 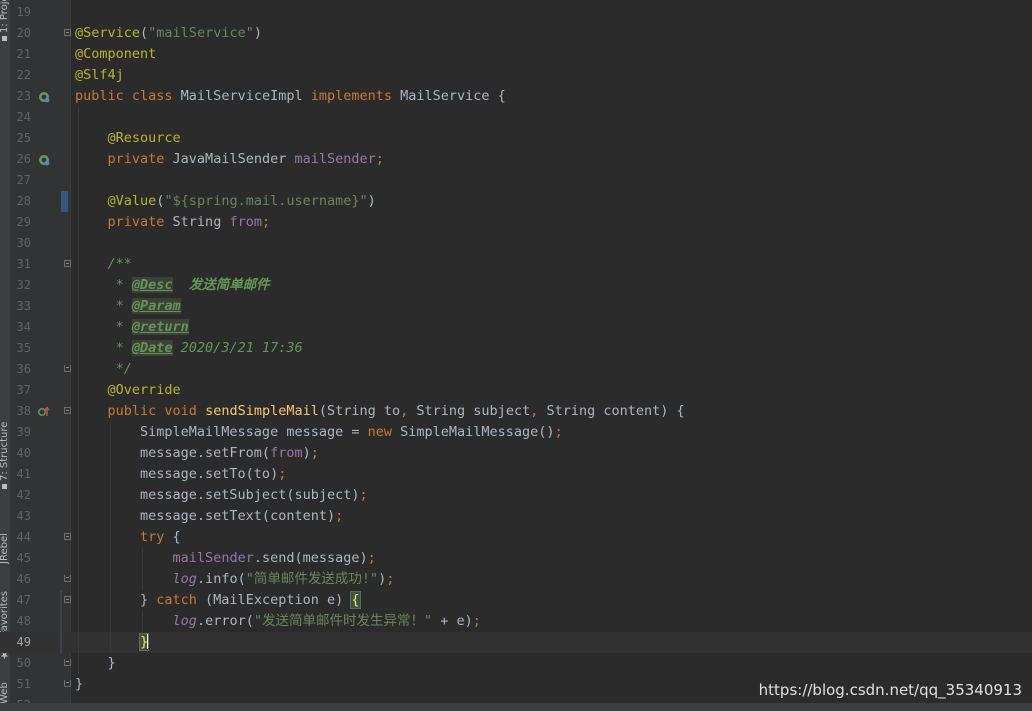 What do you see at coordinates (516, 327) in the screenshot?
I see `code-line-34: 34 * @return` at bounding box center [516, 327].